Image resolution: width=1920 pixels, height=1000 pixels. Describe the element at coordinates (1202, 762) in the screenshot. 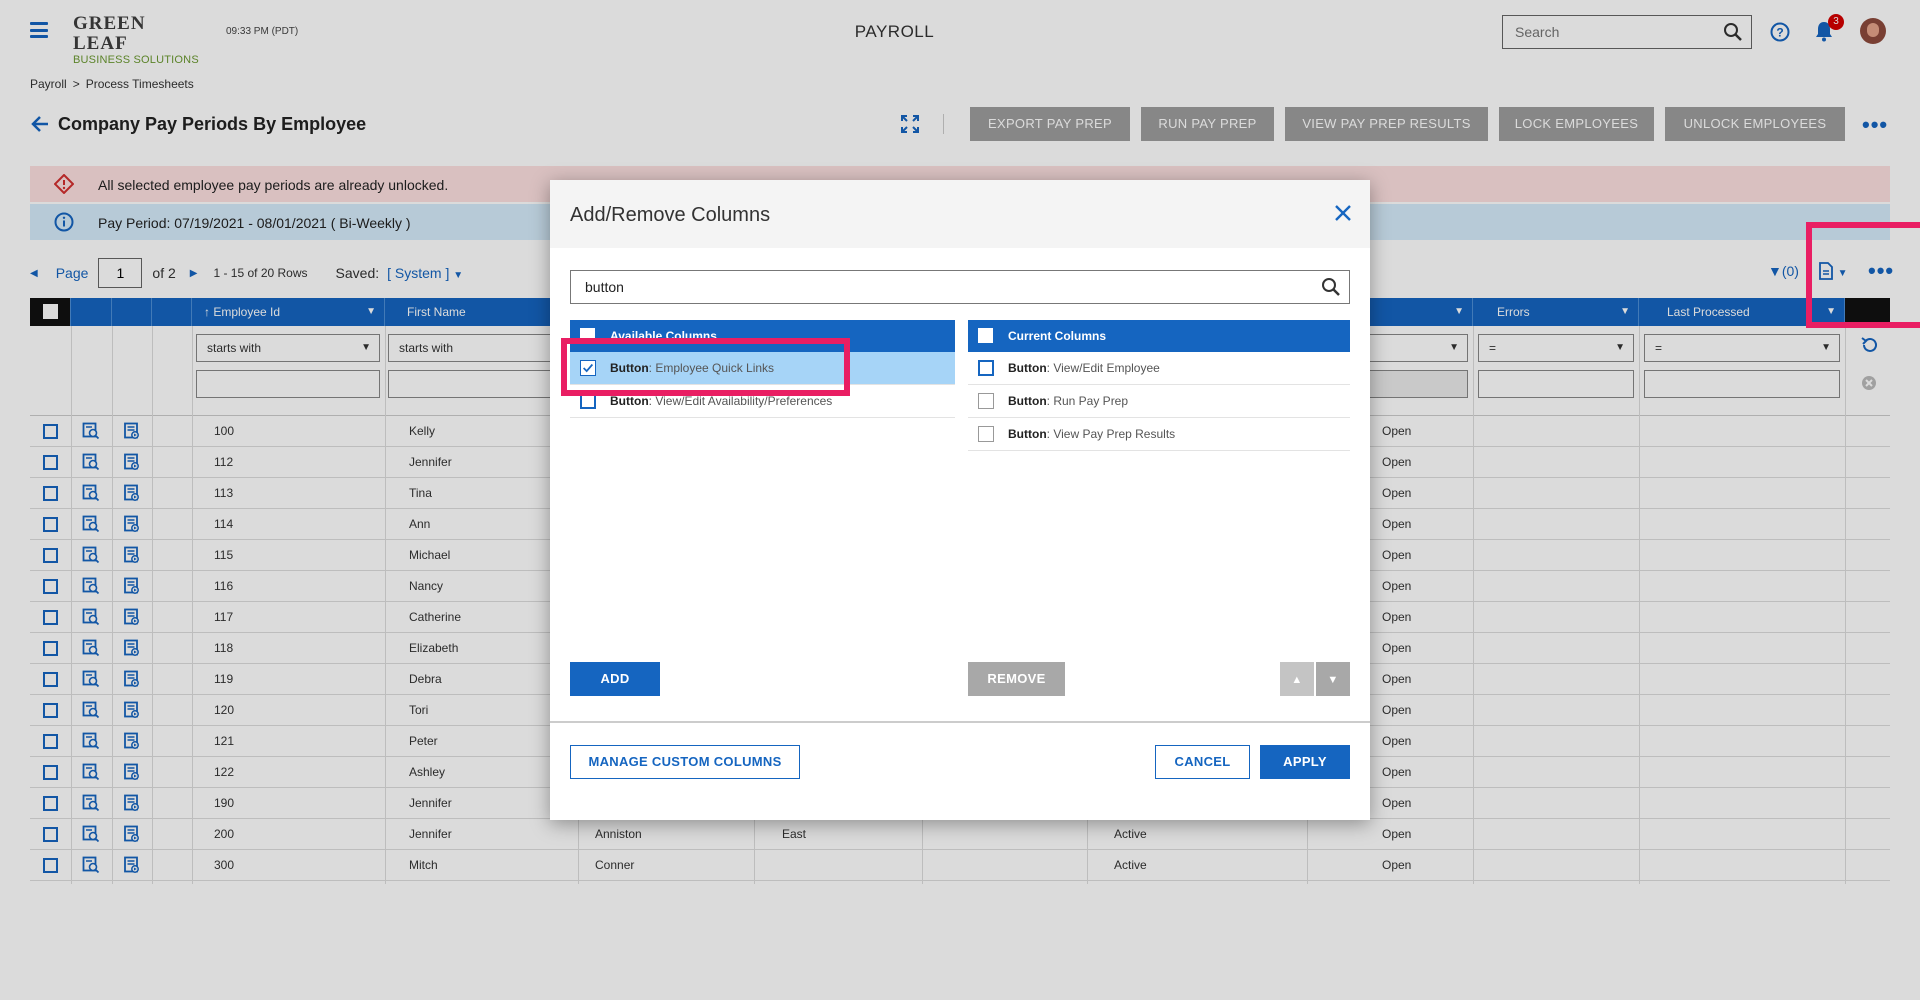

I see `cancel-button: CANCEL` at that location.